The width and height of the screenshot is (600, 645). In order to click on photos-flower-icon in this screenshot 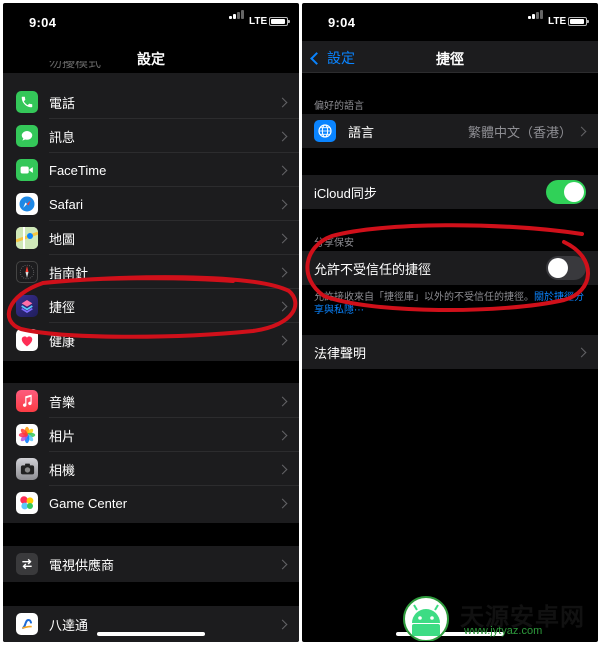, I will do `click(27, 435)`.